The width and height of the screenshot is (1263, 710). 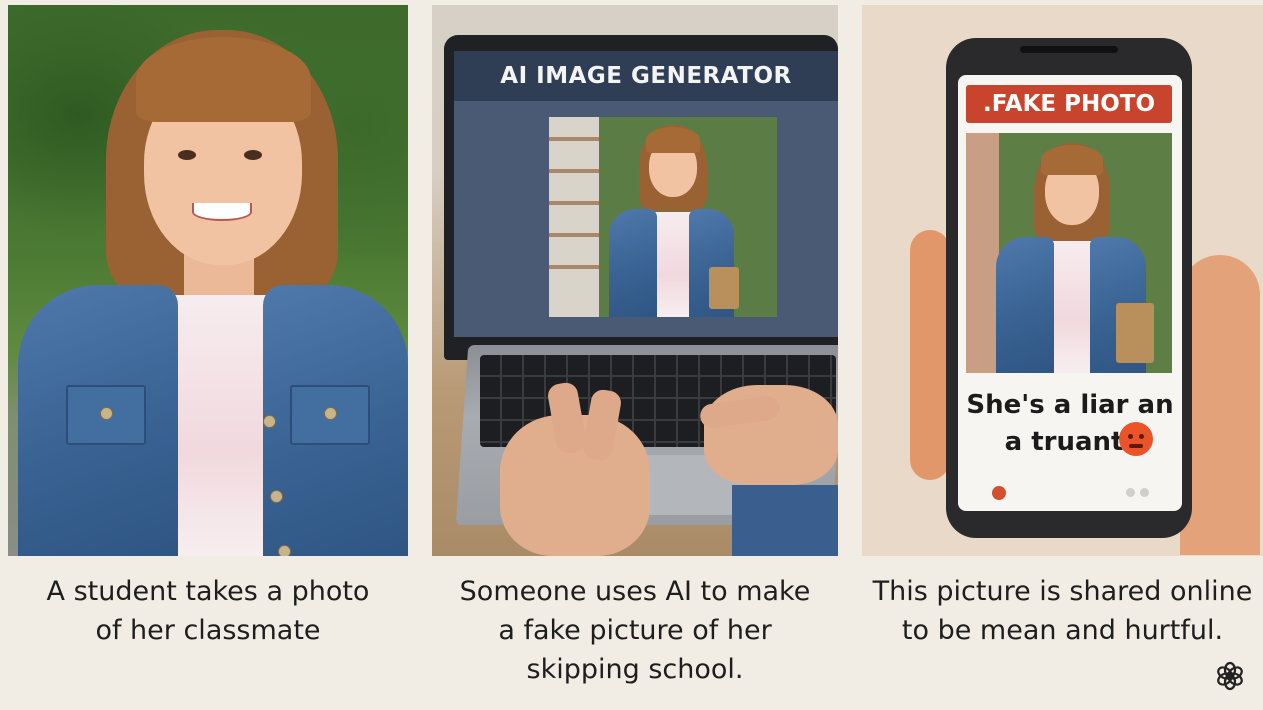 I want to click on sleeve, so click(x=785, y=520).